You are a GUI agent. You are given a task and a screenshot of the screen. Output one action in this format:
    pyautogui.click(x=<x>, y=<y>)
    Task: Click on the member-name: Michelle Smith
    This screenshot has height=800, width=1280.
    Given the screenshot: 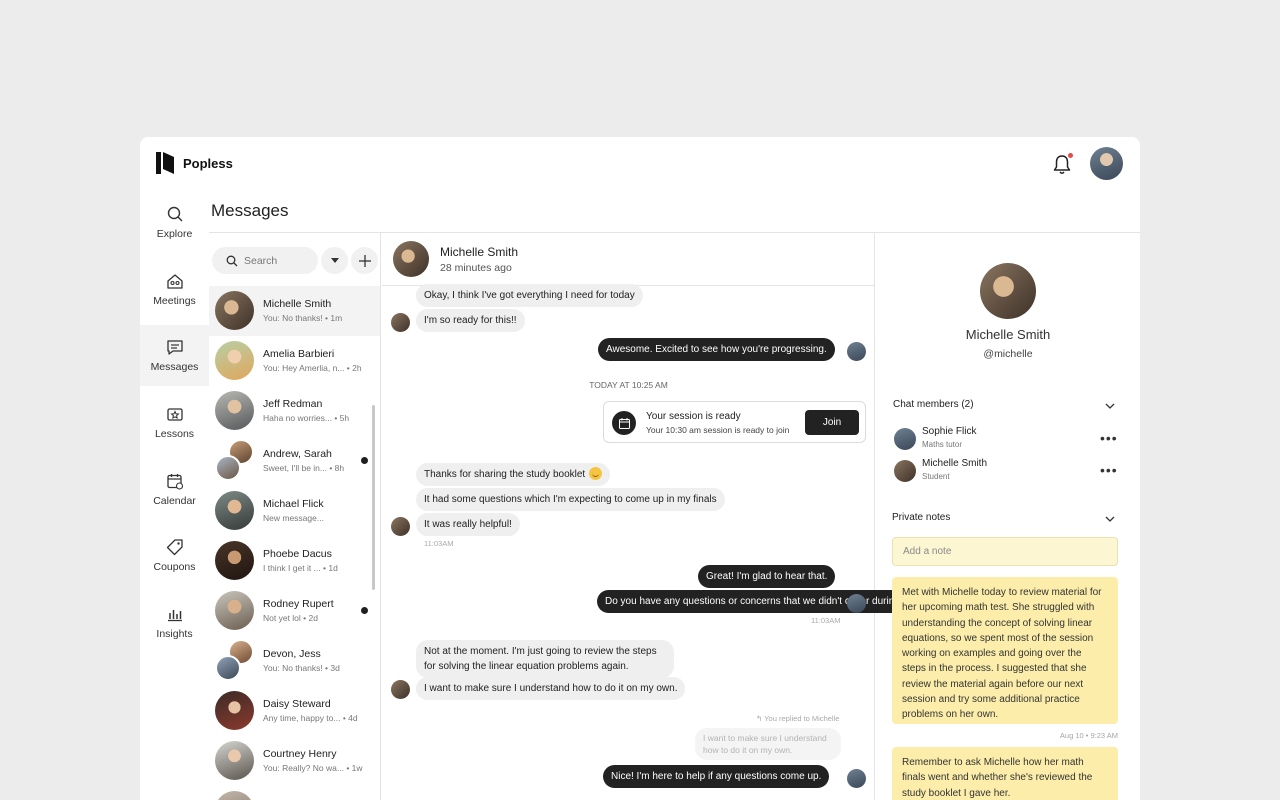 What is the action you would take?
    pyautogui.click(x=955, y=463)
    